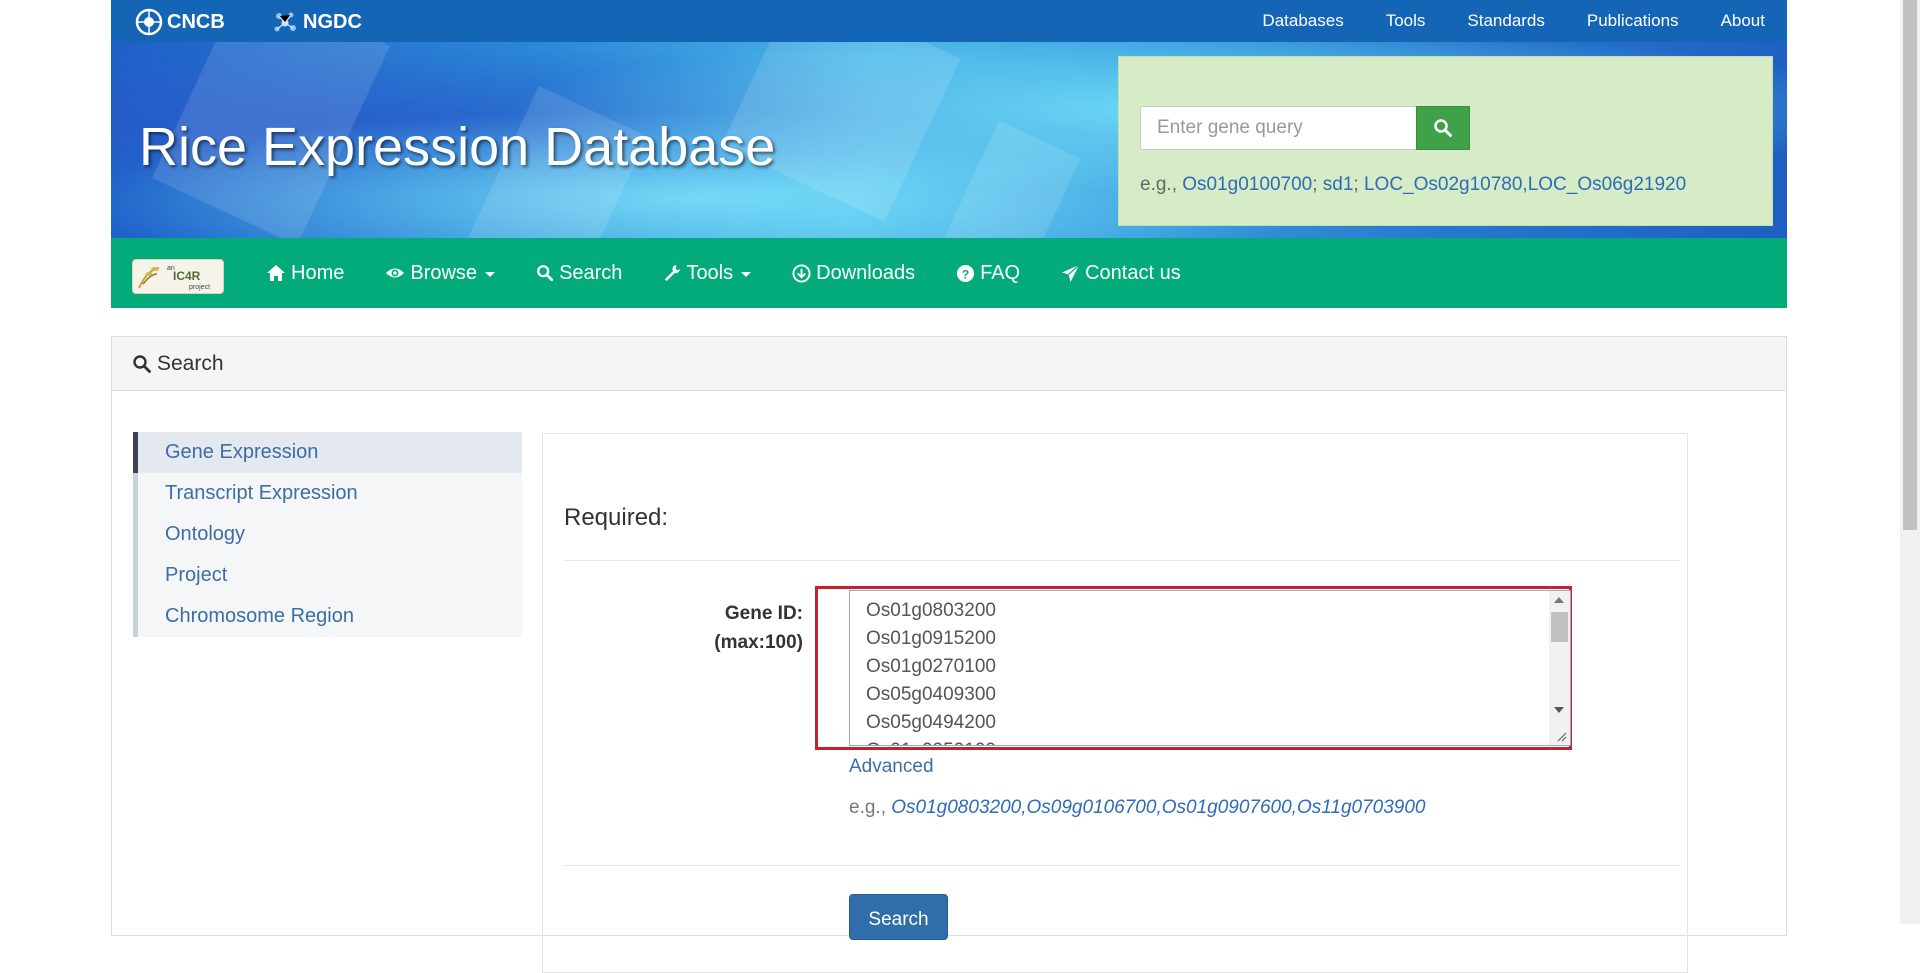 This screenshot has width=1920, height=973. I want to click on nav-home: Home, so click(305, 273).